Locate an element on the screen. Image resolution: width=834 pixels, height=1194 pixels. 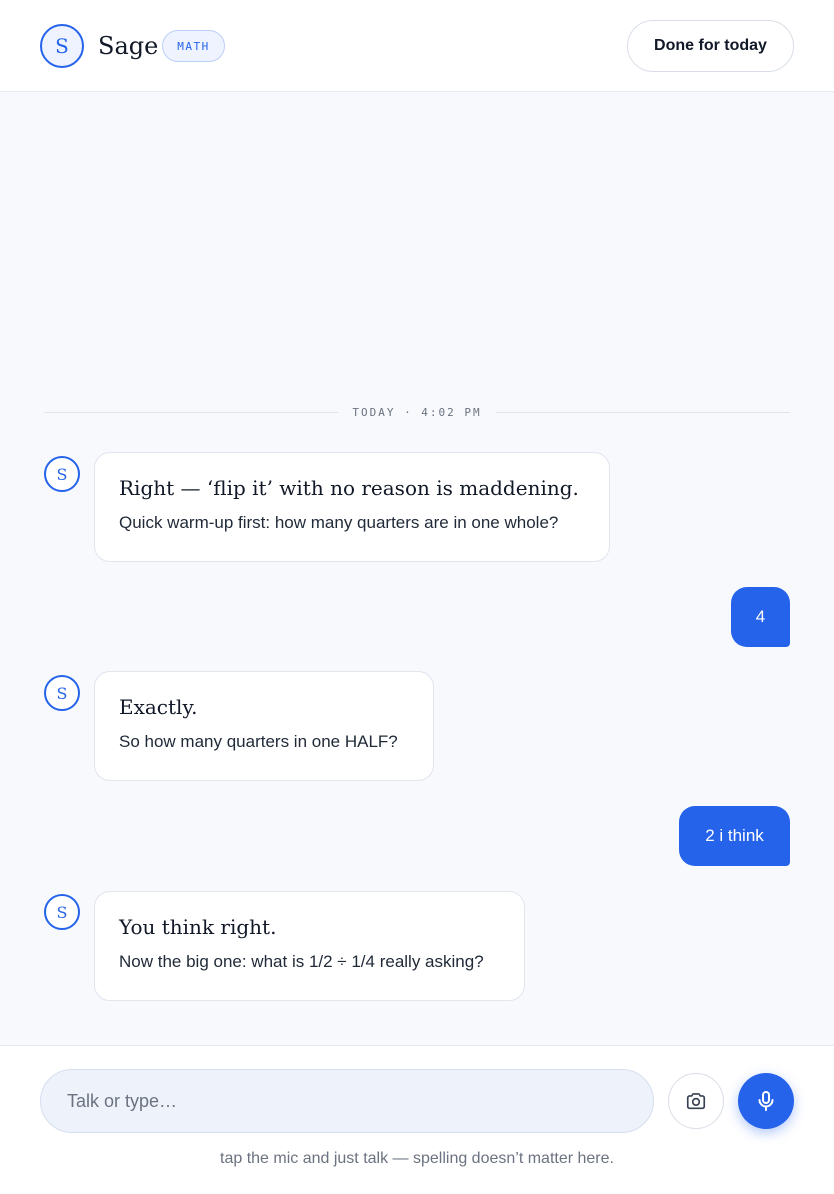
tutor-message-headline: Exactly. is located at coordinates (158, 707).